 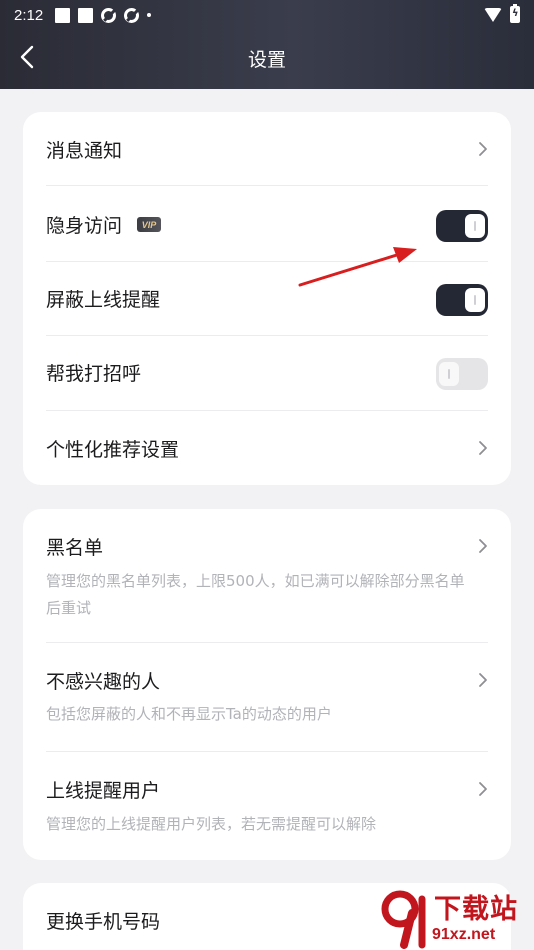 What do you see at coordinates (103, 682) in the screenshot?
I see `item-label: 不感兴趣的人` at bounding box center [103, 682].